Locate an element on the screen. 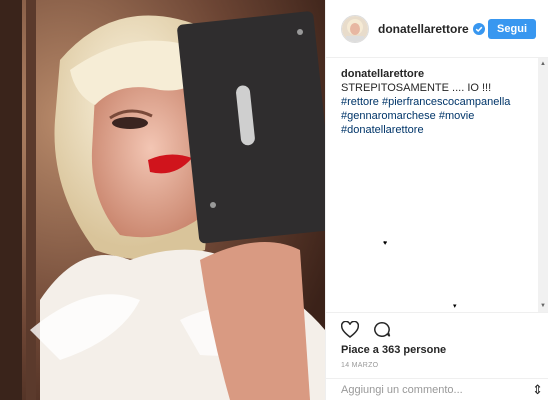 This screenshot has width=548, height=400. verified-badge-icon is located at coordinates (478, 28).